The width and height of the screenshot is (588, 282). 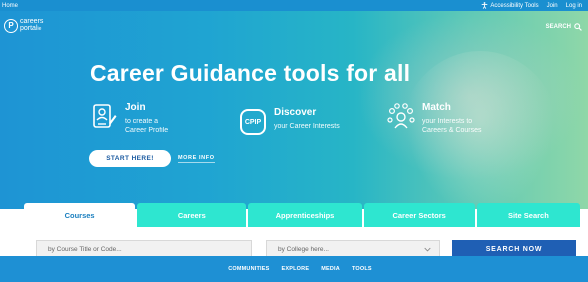 What do you see at coordinates (10, 6) in the screenshot?
I see `home-link: Home` at bounding box center [10, 6].